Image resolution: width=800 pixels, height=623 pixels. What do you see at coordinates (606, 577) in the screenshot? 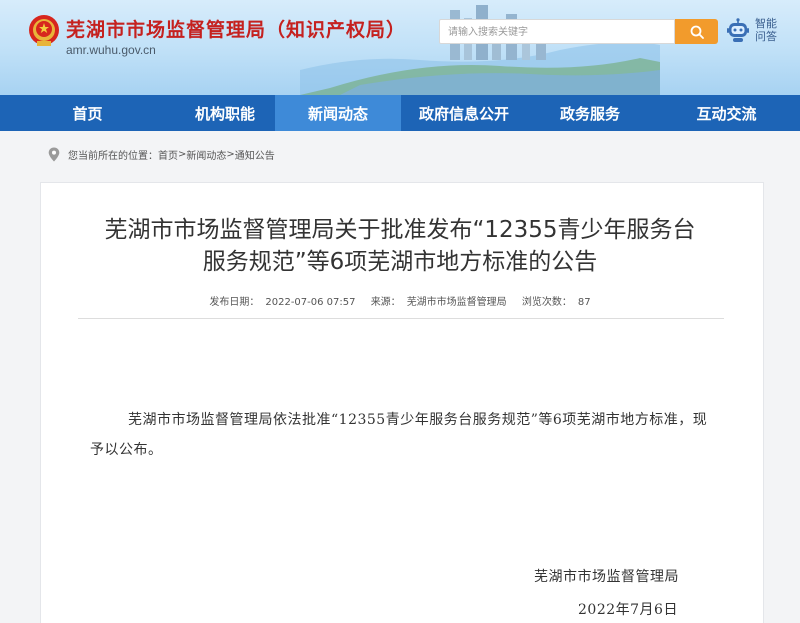
I see `signature-org: 芜湖市市场监督管理局` at bounding box center [606, 577].